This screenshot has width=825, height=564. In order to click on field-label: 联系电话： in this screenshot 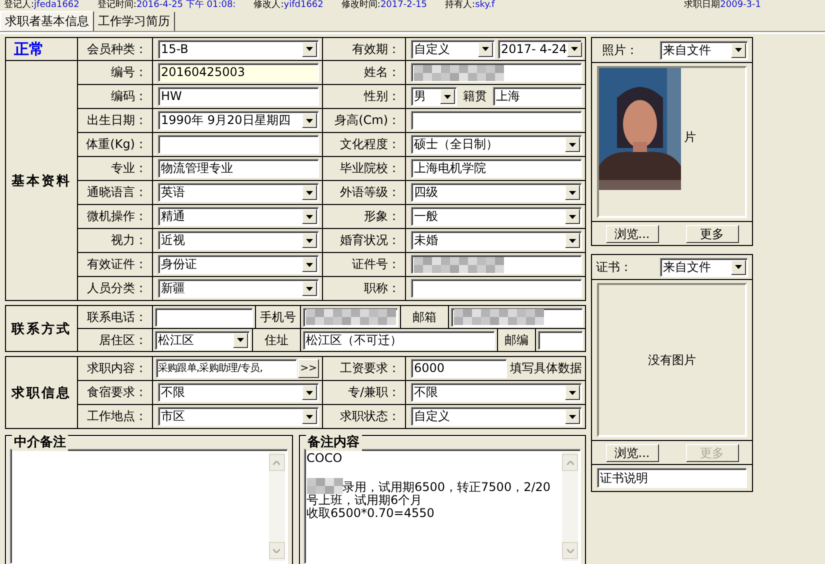, I will do `click(115, 317)`.